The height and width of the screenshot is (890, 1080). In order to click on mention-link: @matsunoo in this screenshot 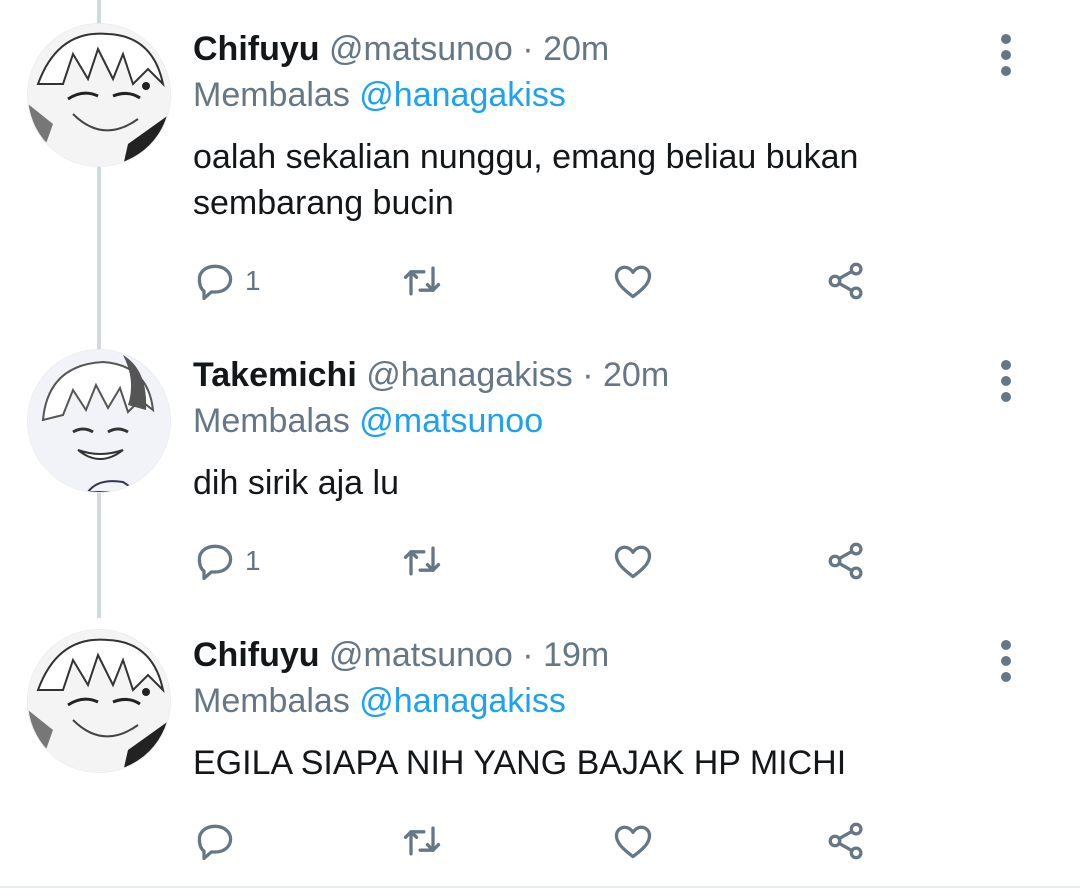, I will do `click(451, 421)`.